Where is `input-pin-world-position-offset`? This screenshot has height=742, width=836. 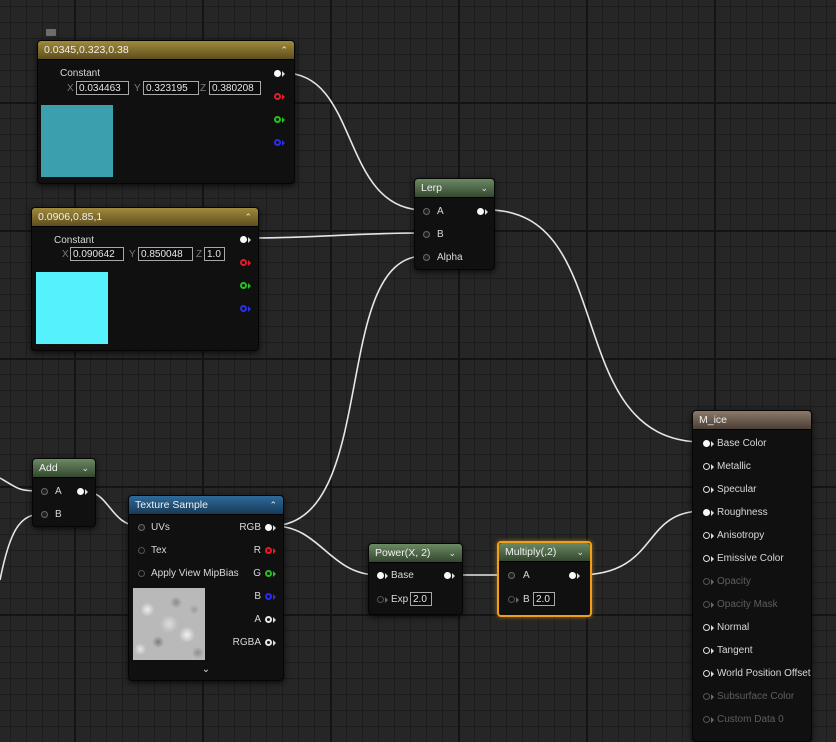 input-pin-world-position-offset is located at coordinates (706, 673).